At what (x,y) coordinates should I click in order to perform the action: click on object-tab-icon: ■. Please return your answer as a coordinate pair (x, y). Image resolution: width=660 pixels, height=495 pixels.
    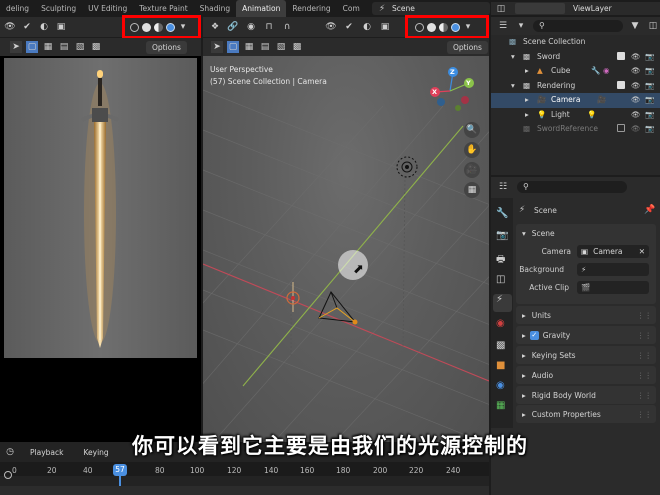
    Looking at the image, I should click on (500, 365).